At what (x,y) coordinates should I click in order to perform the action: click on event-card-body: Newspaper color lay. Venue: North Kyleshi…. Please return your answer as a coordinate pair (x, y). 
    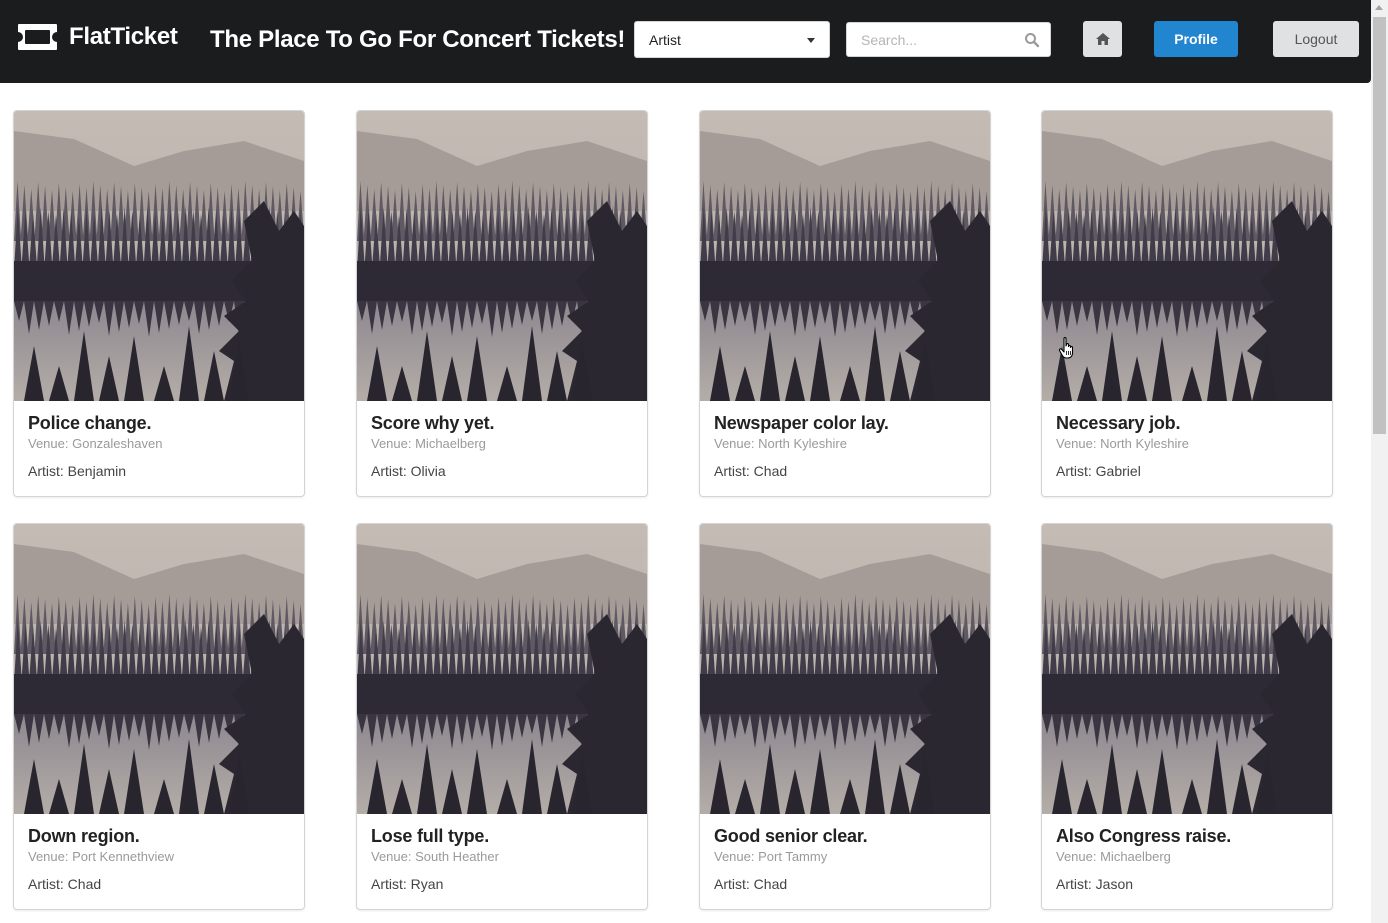
    Looking at the image, I should click on (845, 445).